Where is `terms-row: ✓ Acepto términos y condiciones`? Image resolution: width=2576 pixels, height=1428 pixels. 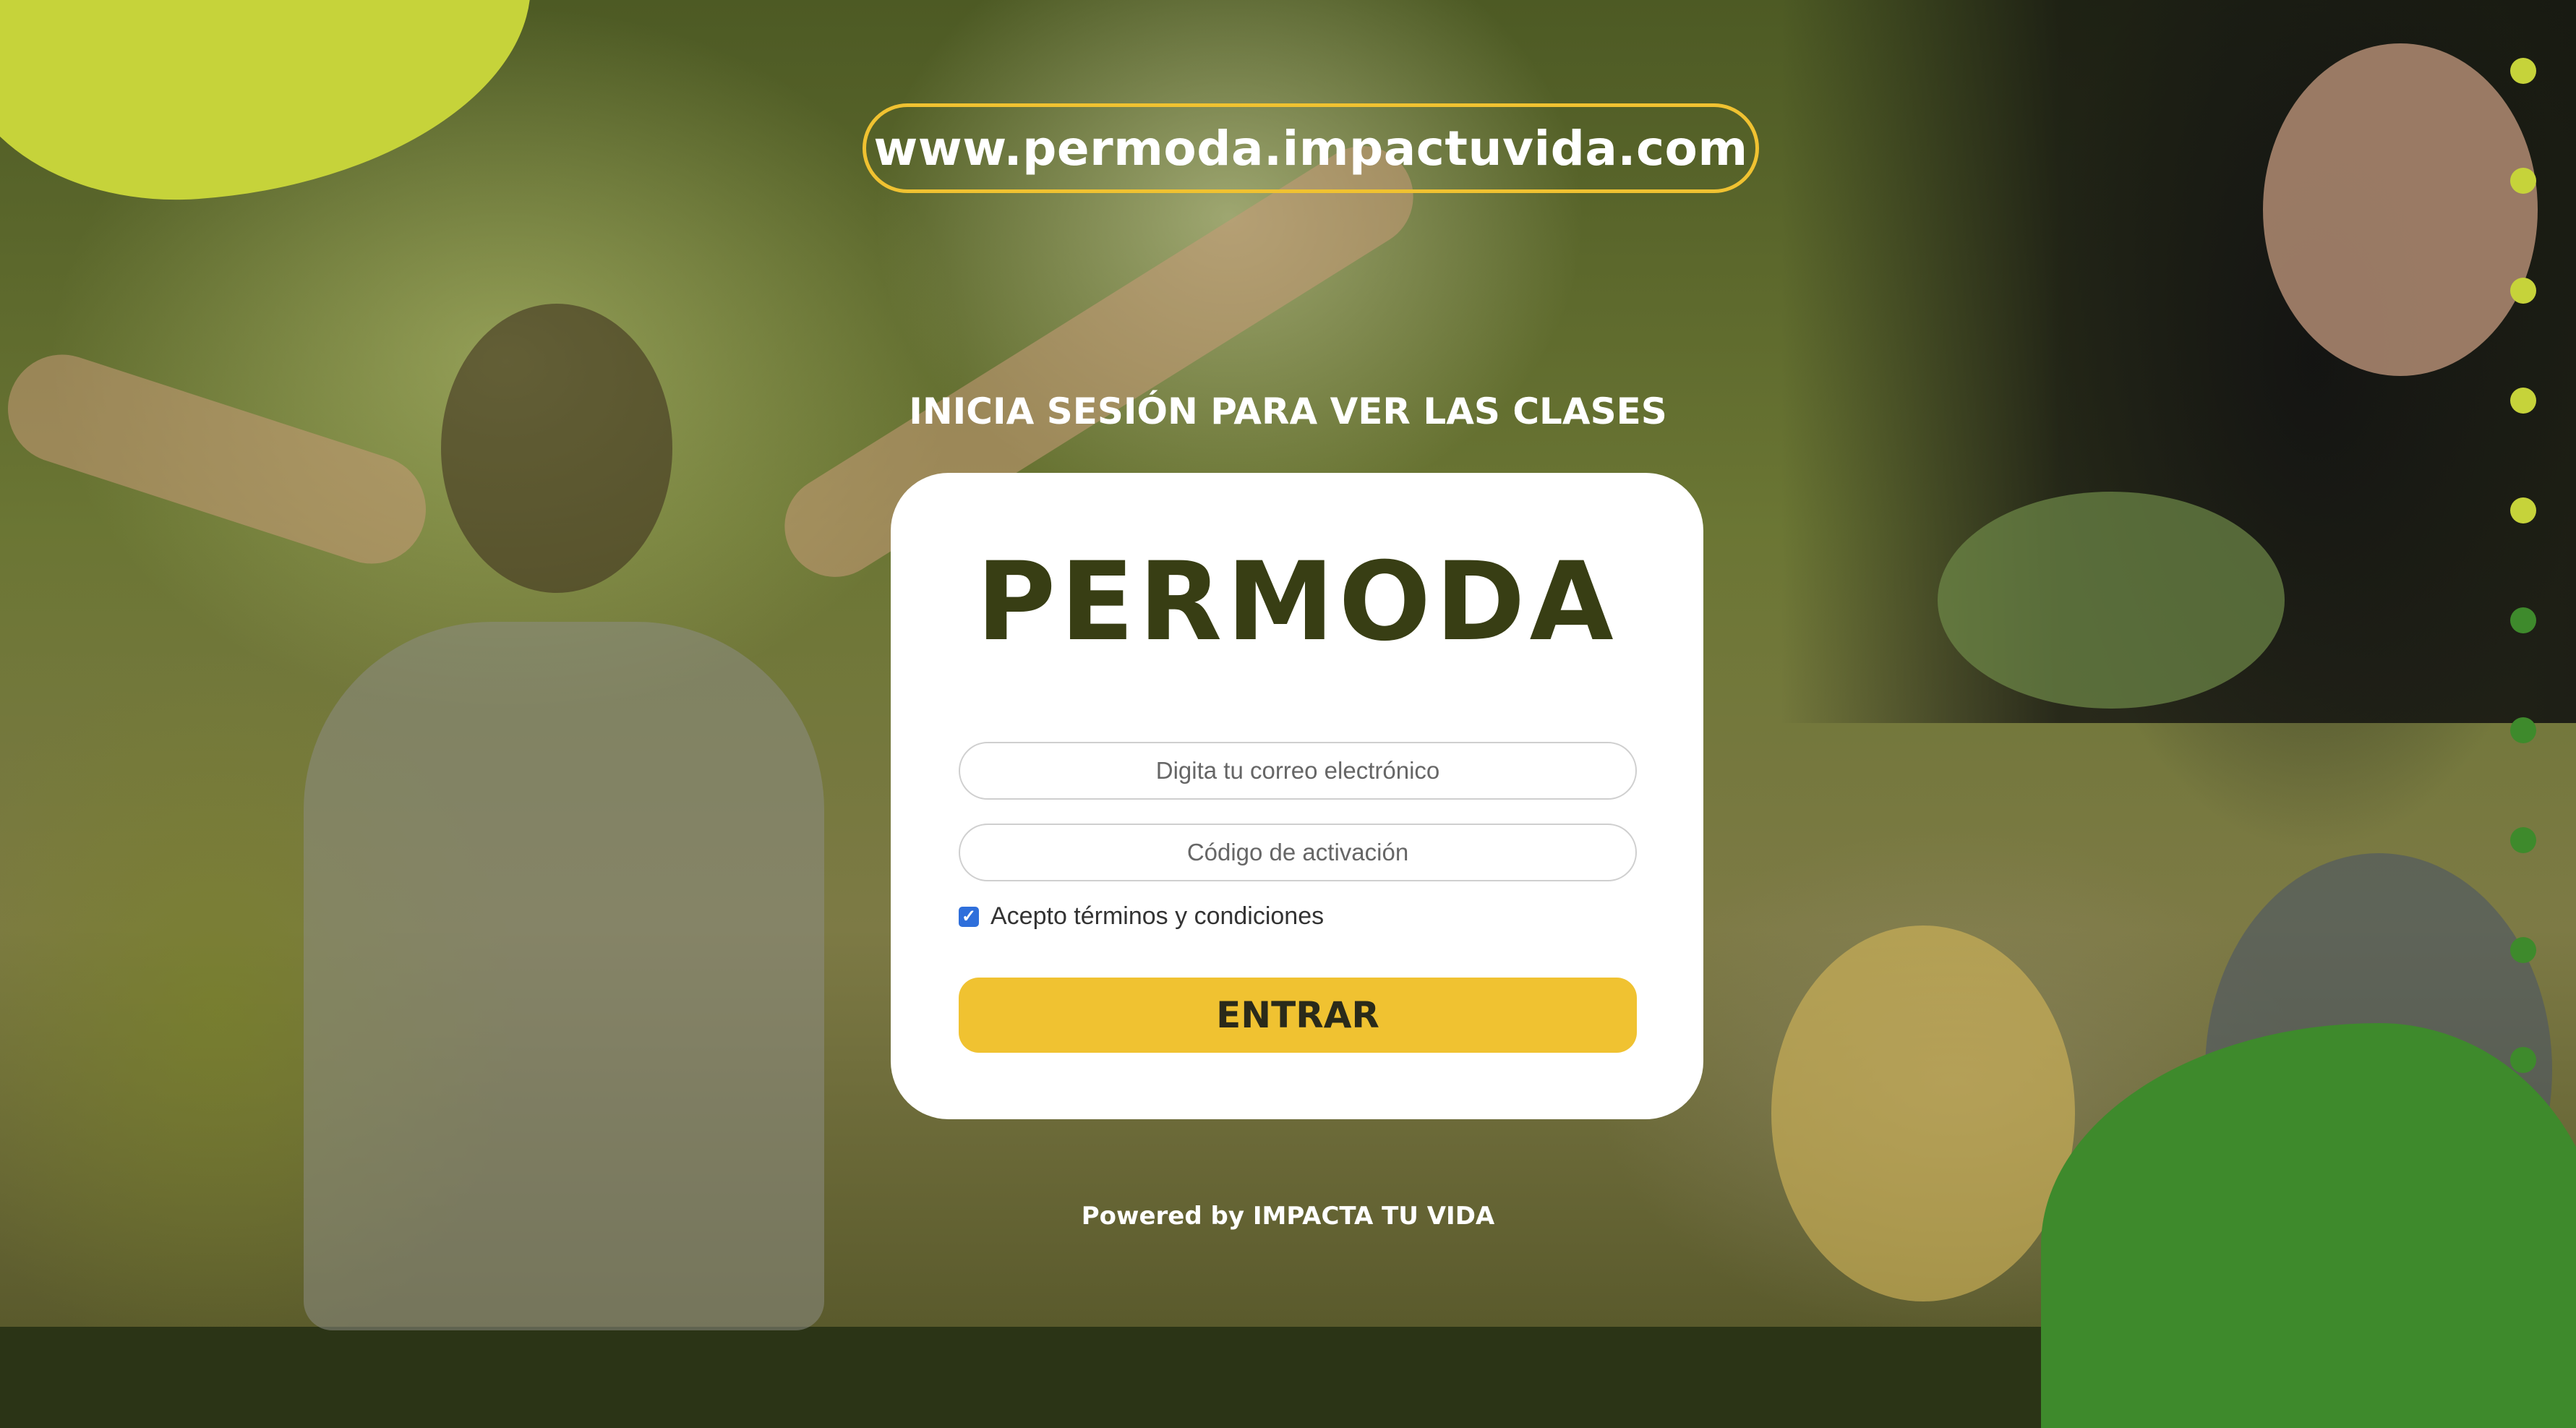 terms-row: ✓ Acepto términos y condiciones is located at coordinates (1141, 916).